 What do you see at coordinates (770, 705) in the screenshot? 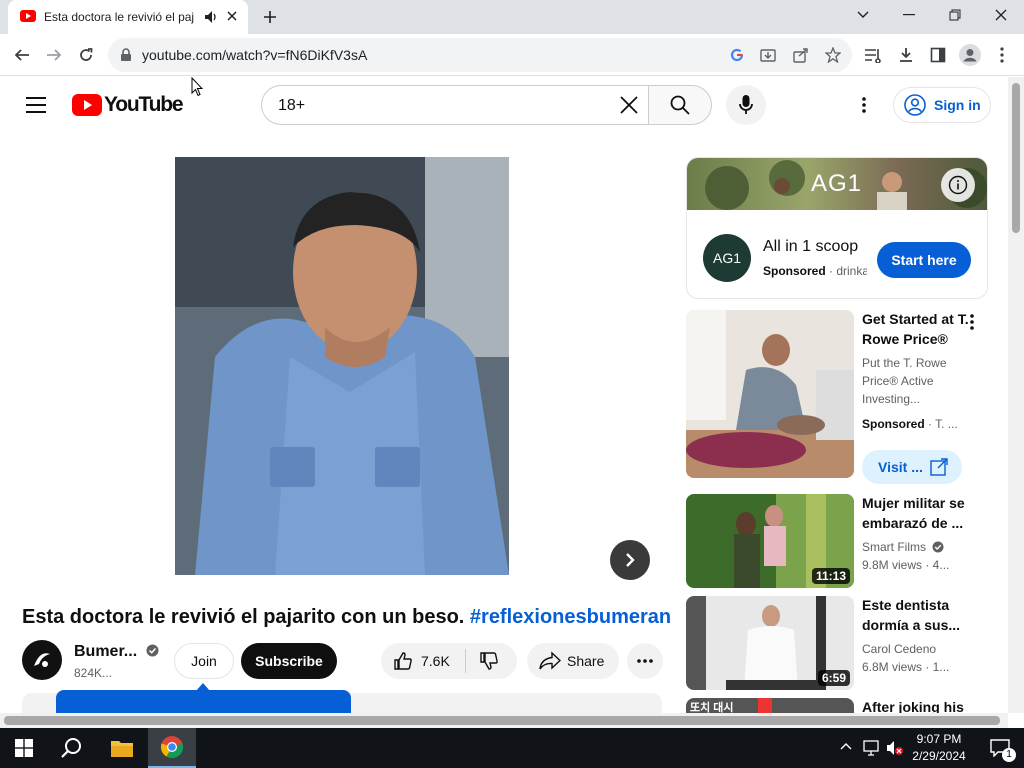
I see `video-thumbnail: 또치 대시` at bounding box center [770, 705].